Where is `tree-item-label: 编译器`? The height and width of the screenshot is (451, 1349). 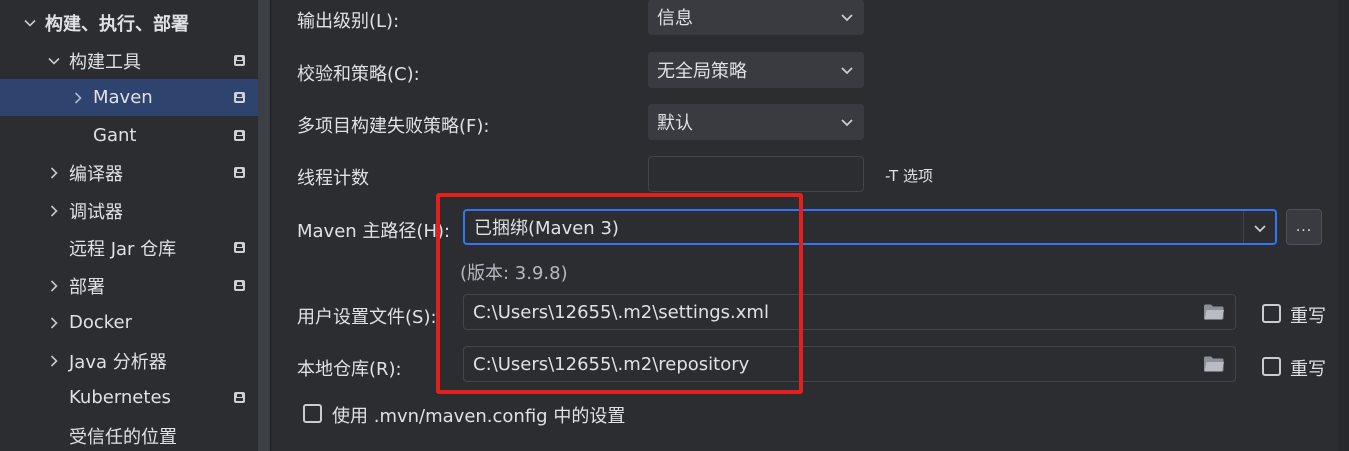
tree-item-label: 编译器 is located at coordinates (96, 174).